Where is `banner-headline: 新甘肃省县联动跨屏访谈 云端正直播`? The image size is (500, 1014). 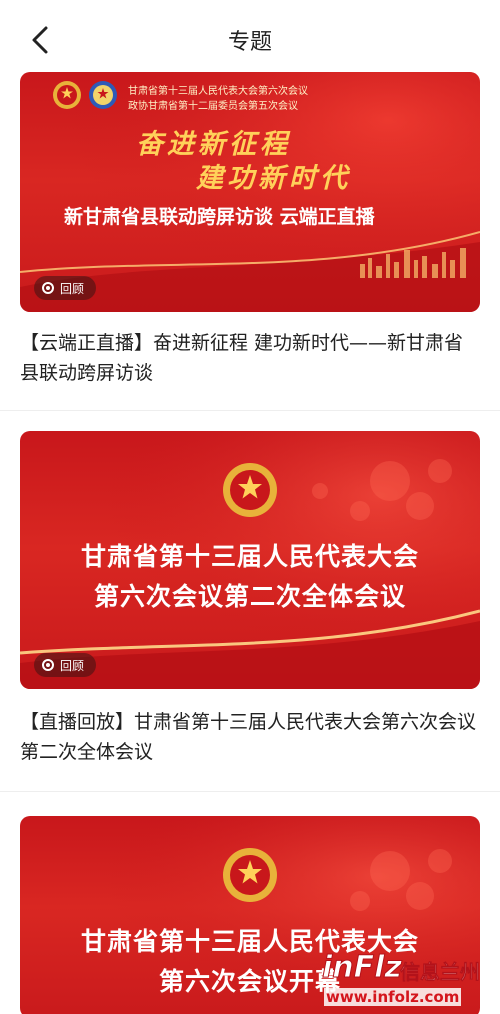
banner-headline: 新甘肃省县联动跨屏访谈 云端正直播 is located at coordinates (219, 217).